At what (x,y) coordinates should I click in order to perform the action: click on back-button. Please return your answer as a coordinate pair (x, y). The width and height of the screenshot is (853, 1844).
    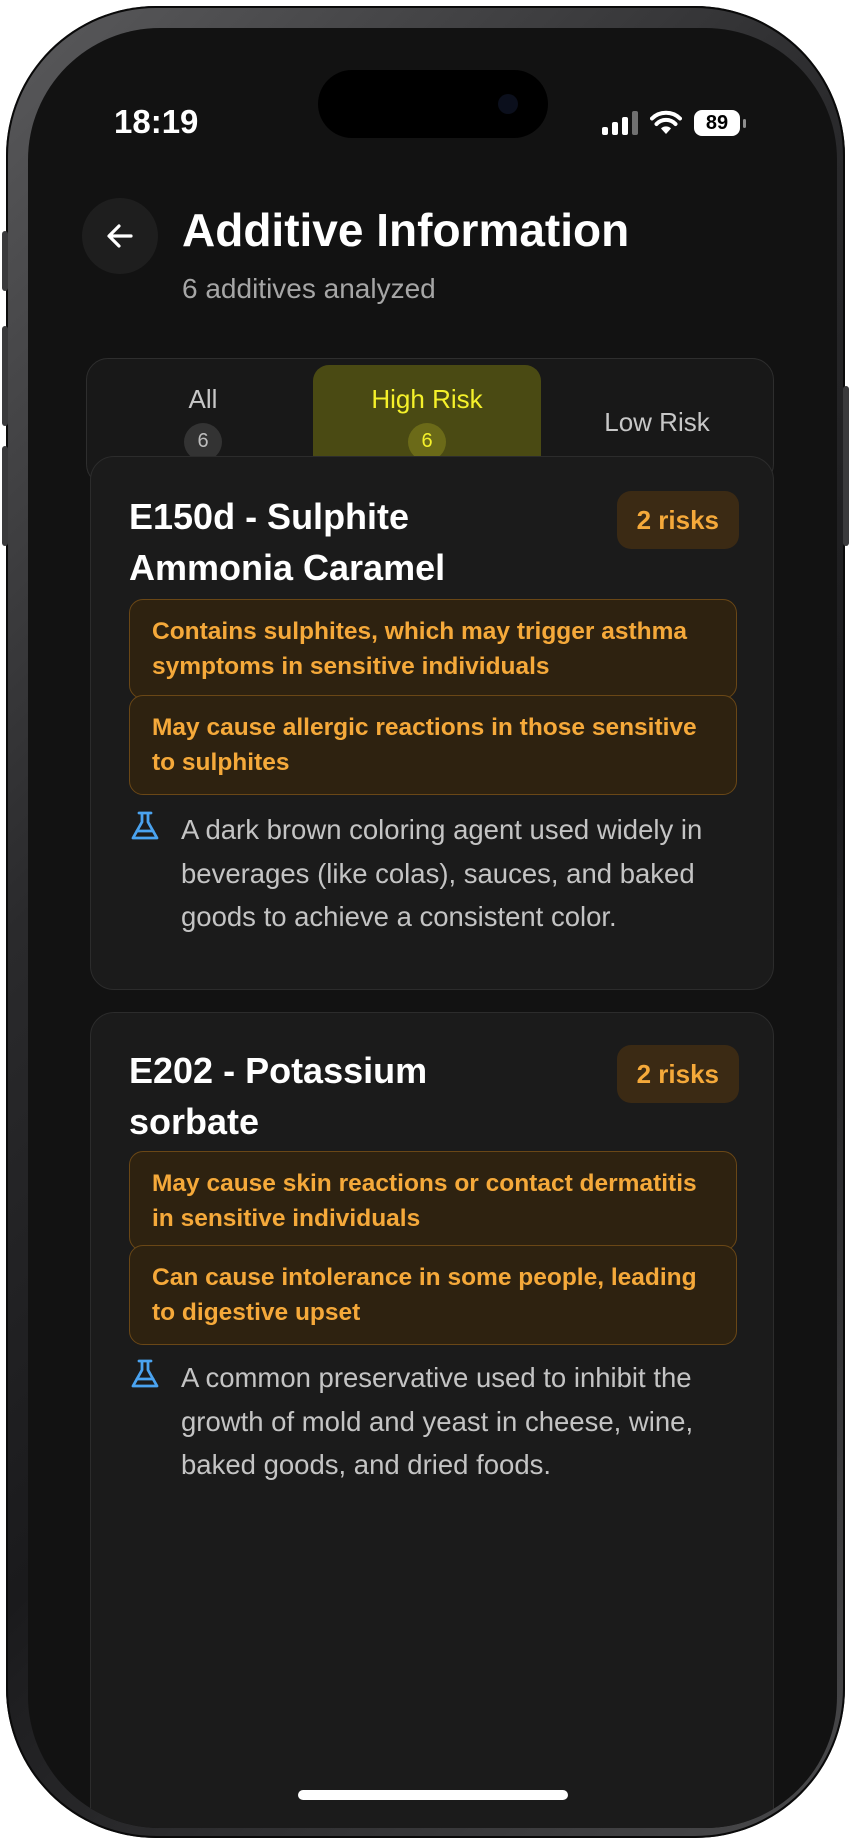
    Looking at the image, I should click on (120, 236).